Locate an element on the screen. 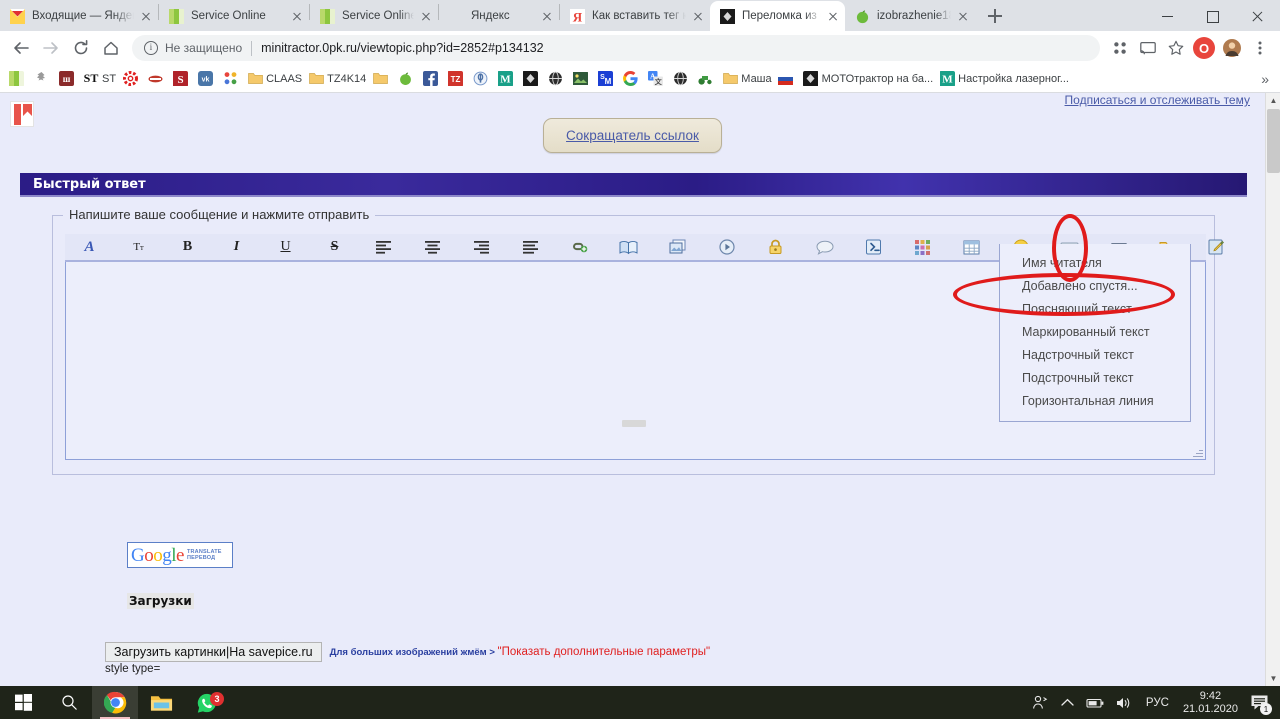 The width and height of the screenshot is (1280, 719). hide-text-lock-icon is located at coordinates (775, 247).